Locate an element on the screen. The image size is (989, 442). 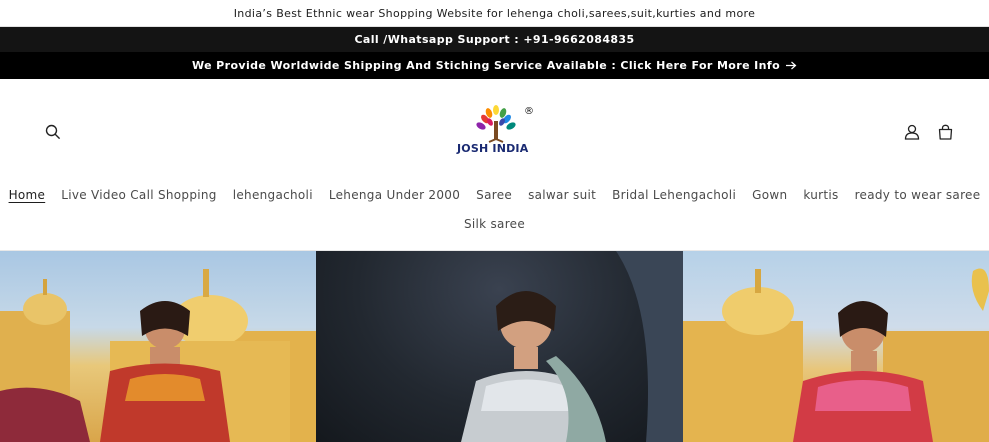
support-bar: Call /Whatsapp Support : +91-9662084835 is located at coordinates (494, 39).